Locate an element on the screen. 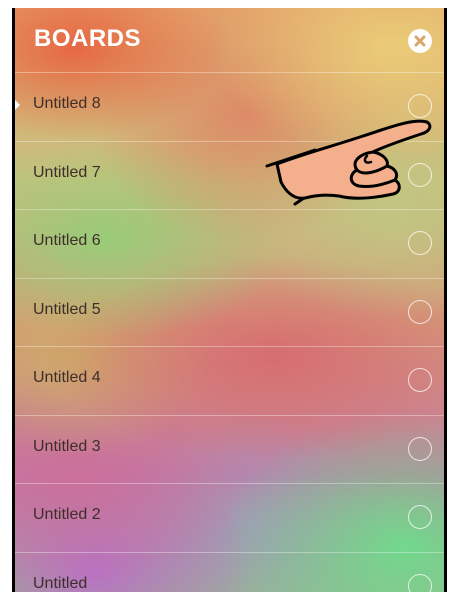 Image resolution: width=453 pixels, height=592 pixels. active-board-indicator is located at coordinates (17, 105).